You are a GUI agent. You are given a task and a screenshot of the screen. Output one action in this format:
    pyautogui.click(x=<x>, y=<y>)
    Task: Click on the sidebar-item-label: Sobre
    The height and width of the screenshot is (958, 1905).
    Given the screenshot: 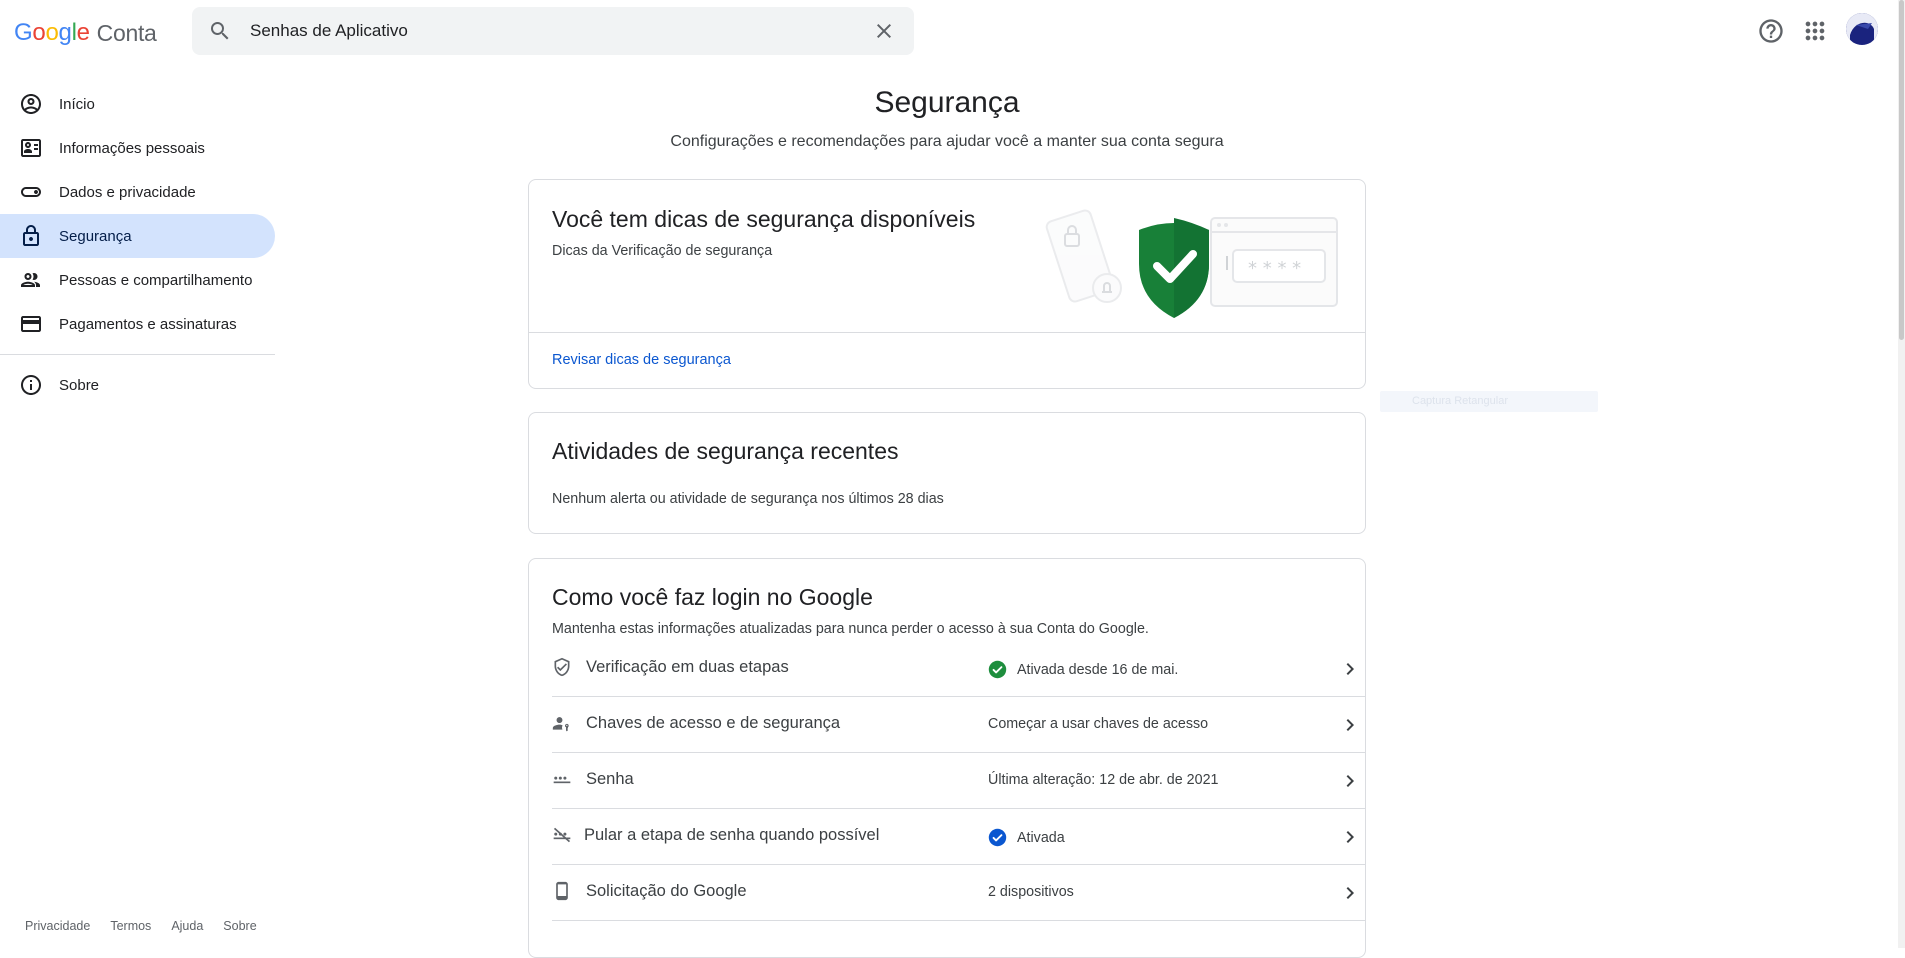 What is the action you would take?
    pyautogui.click(x=79, y=385)
    